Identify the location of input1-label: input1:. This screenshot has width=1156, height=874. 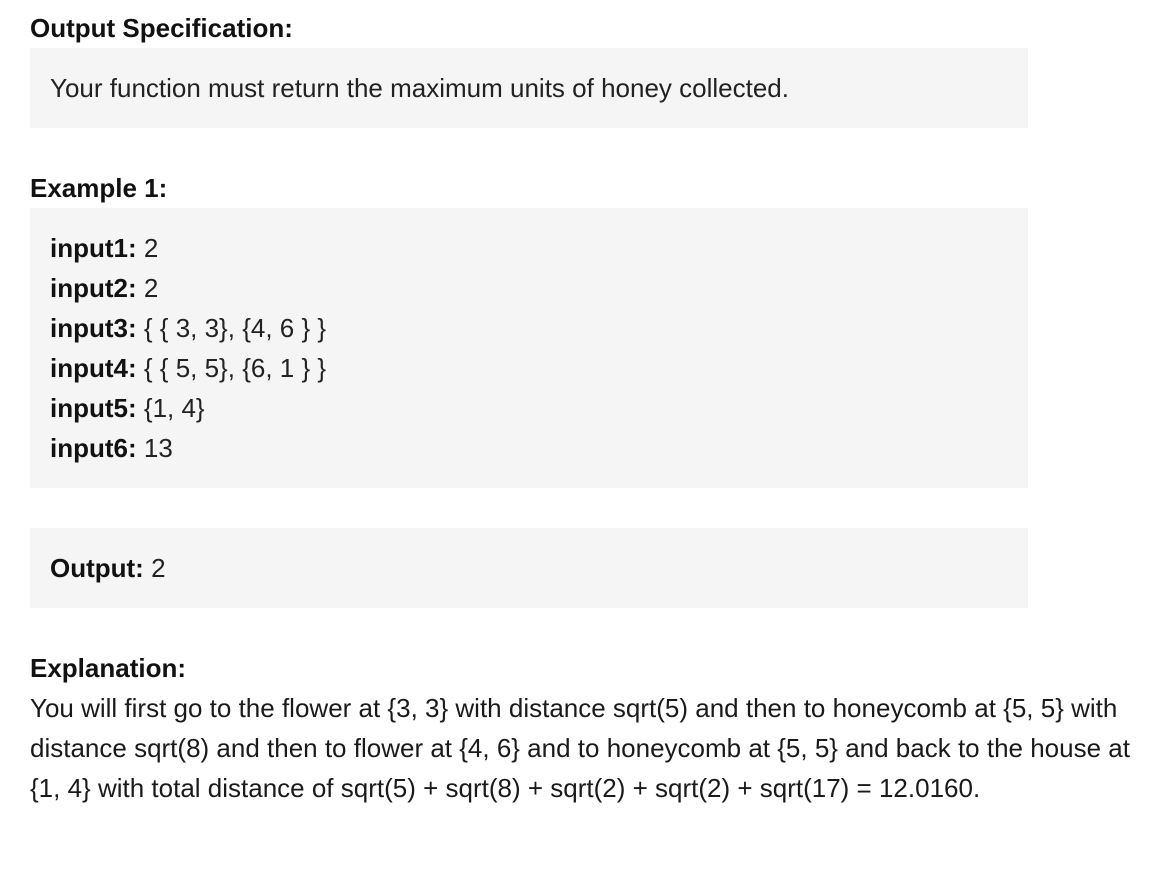
(93, 248).